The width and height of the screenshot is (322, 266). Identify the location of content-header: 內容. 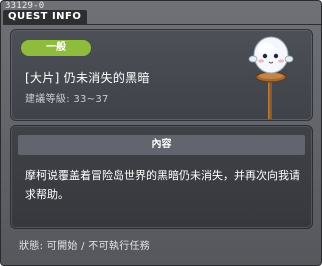
(161, 145).